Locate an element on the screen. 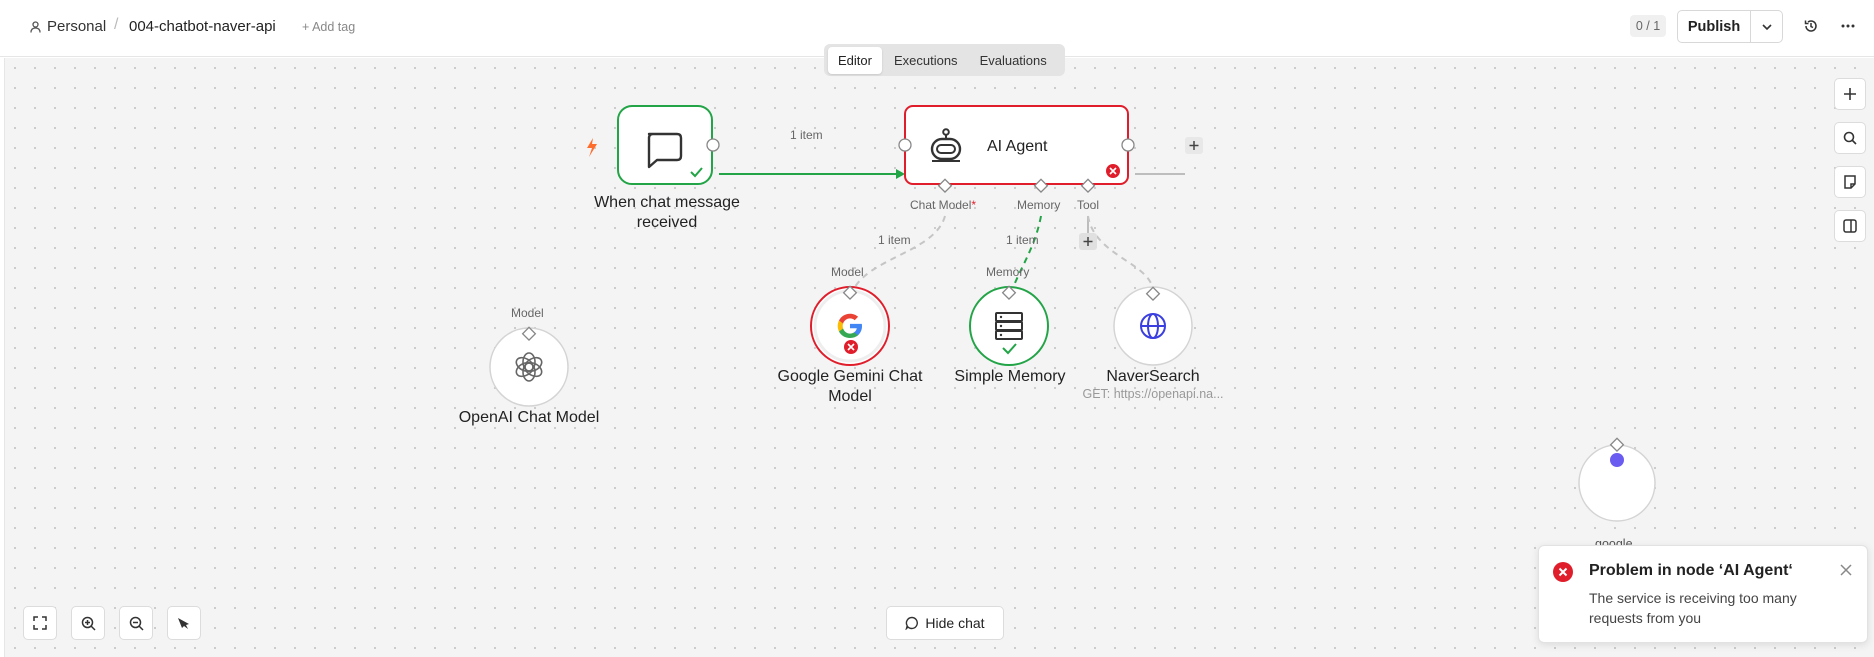  trigger-agent-connection-label: 1 item is located at coordinates (806, 135).